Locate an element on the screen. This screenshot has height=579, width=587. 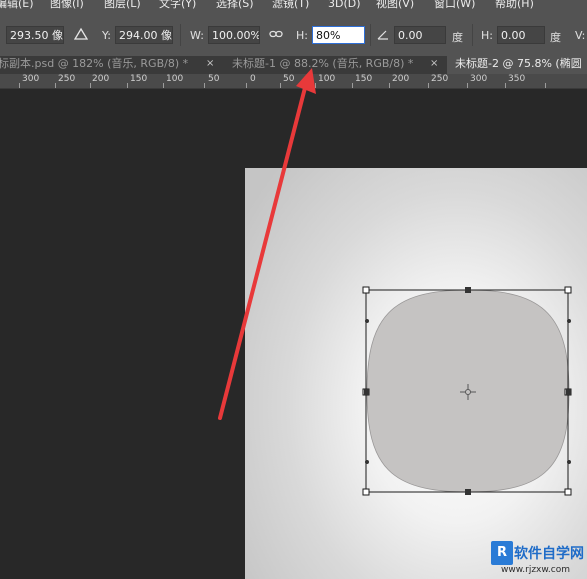
anchor-bottom is located at coordinates (468, 492).